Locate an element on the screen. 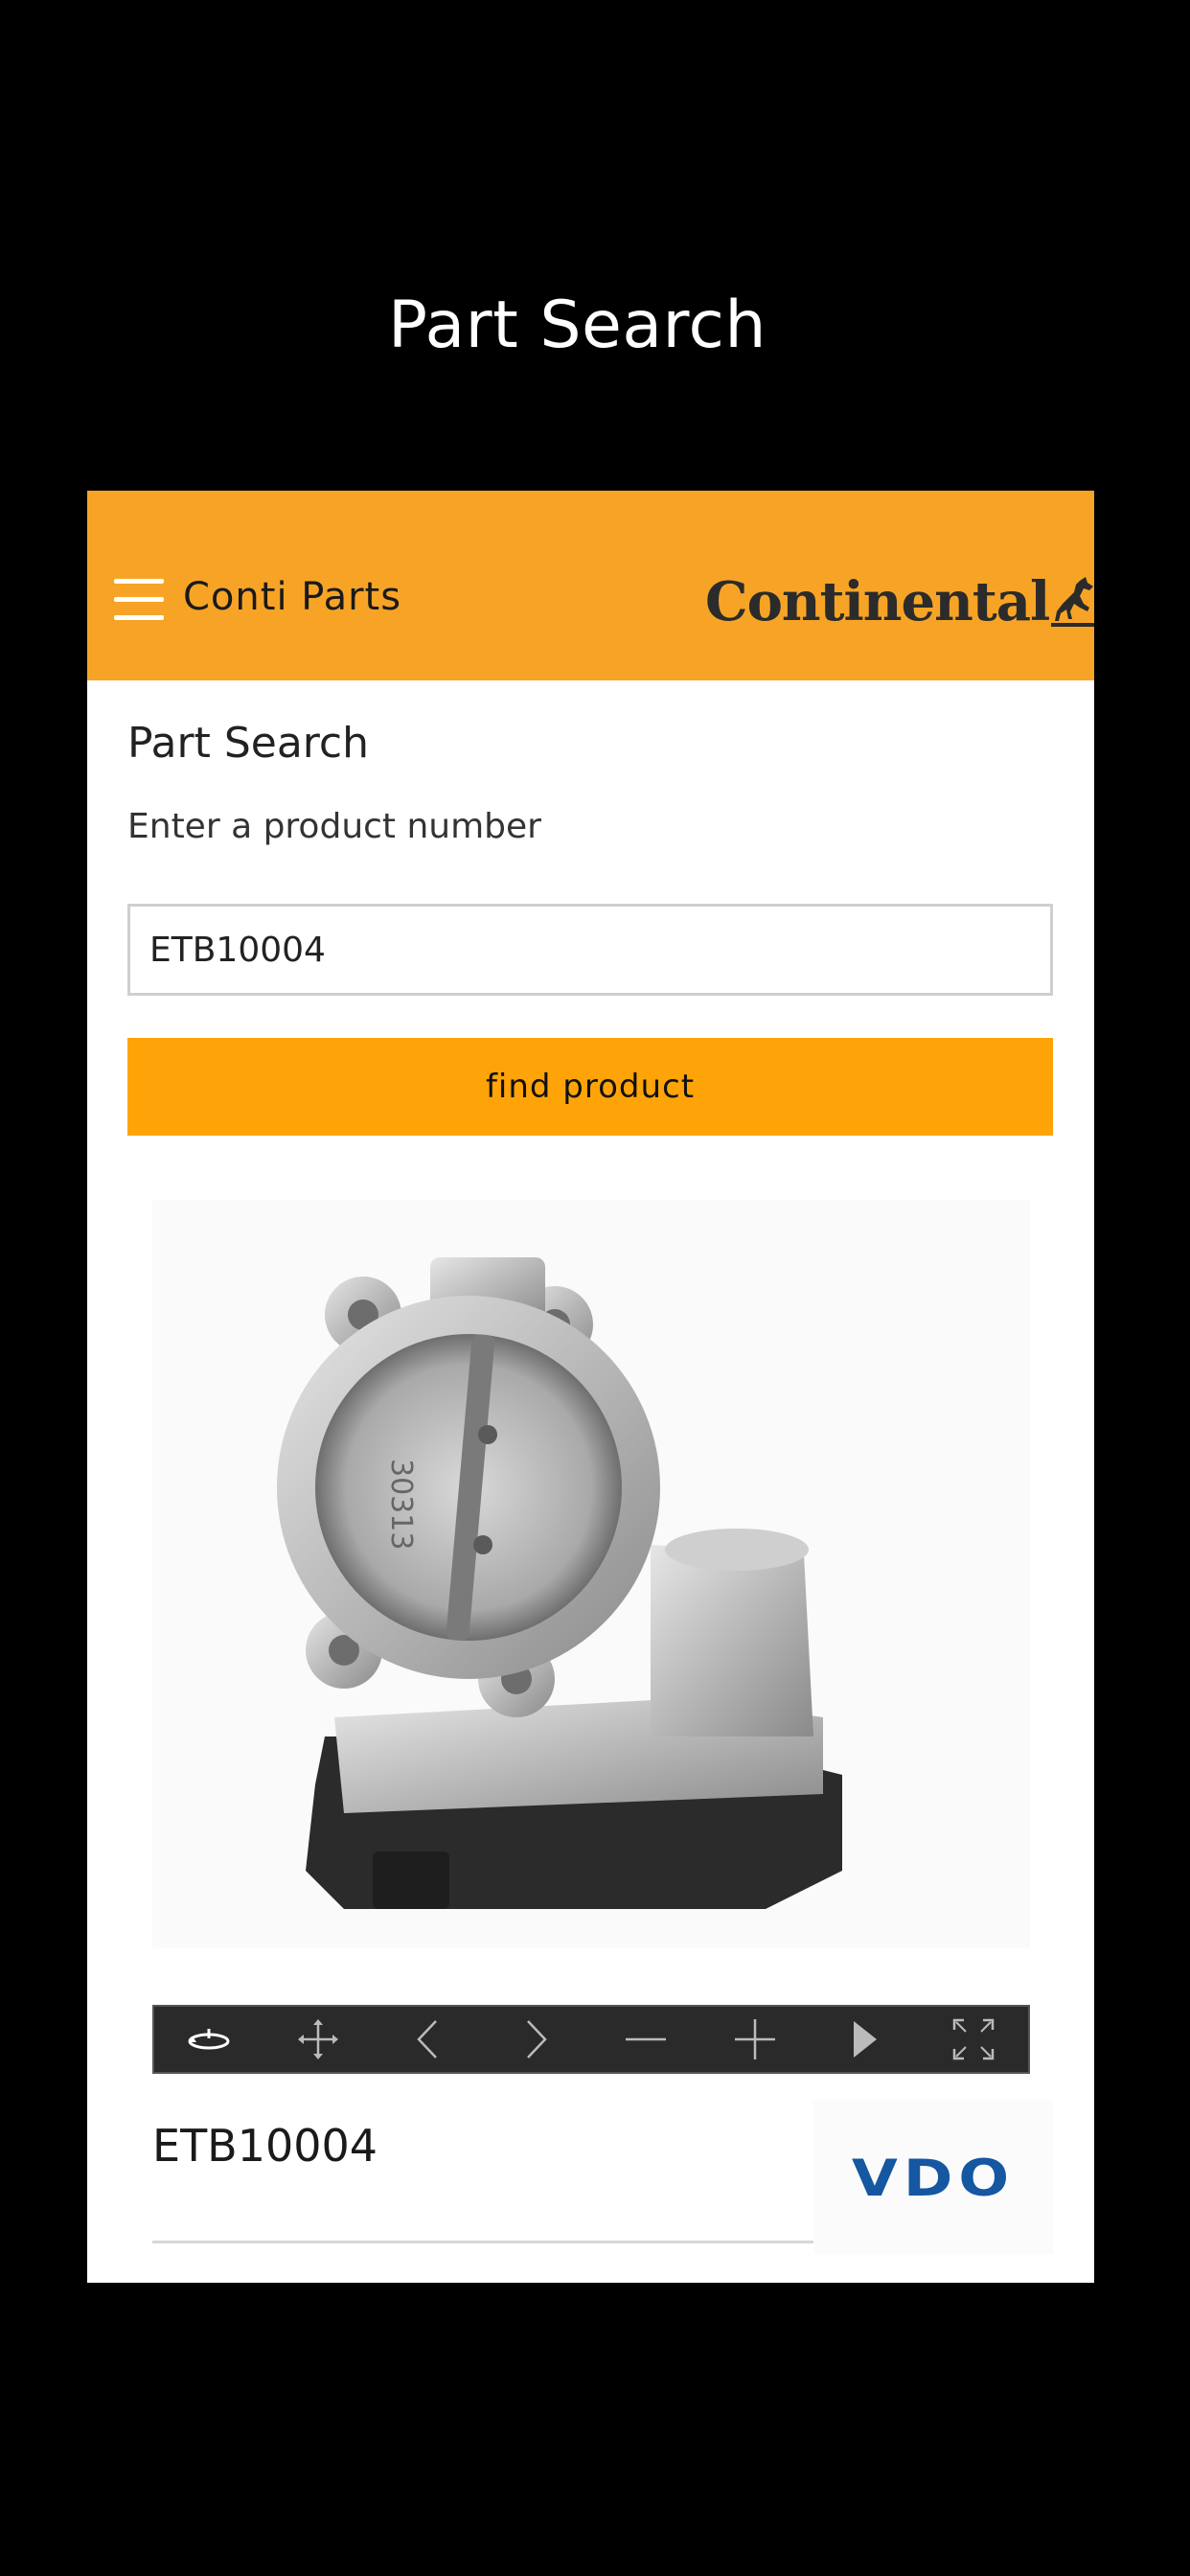  zoom-in-icon is located at coordinates (755, 2039).